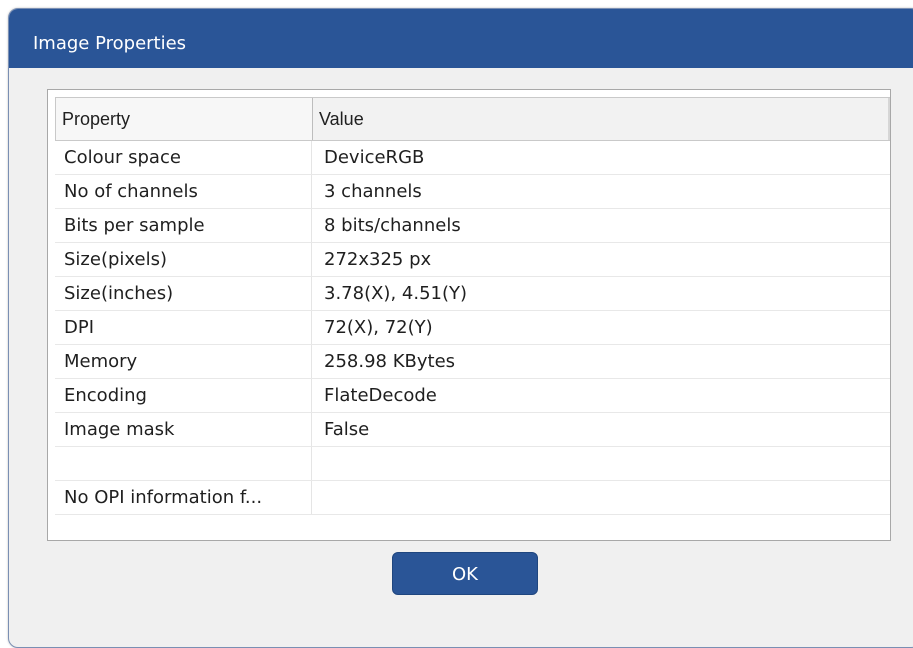  Describe the element at coordinates (347, 429) in the screenshot. I see `value-cell: False` at that location.